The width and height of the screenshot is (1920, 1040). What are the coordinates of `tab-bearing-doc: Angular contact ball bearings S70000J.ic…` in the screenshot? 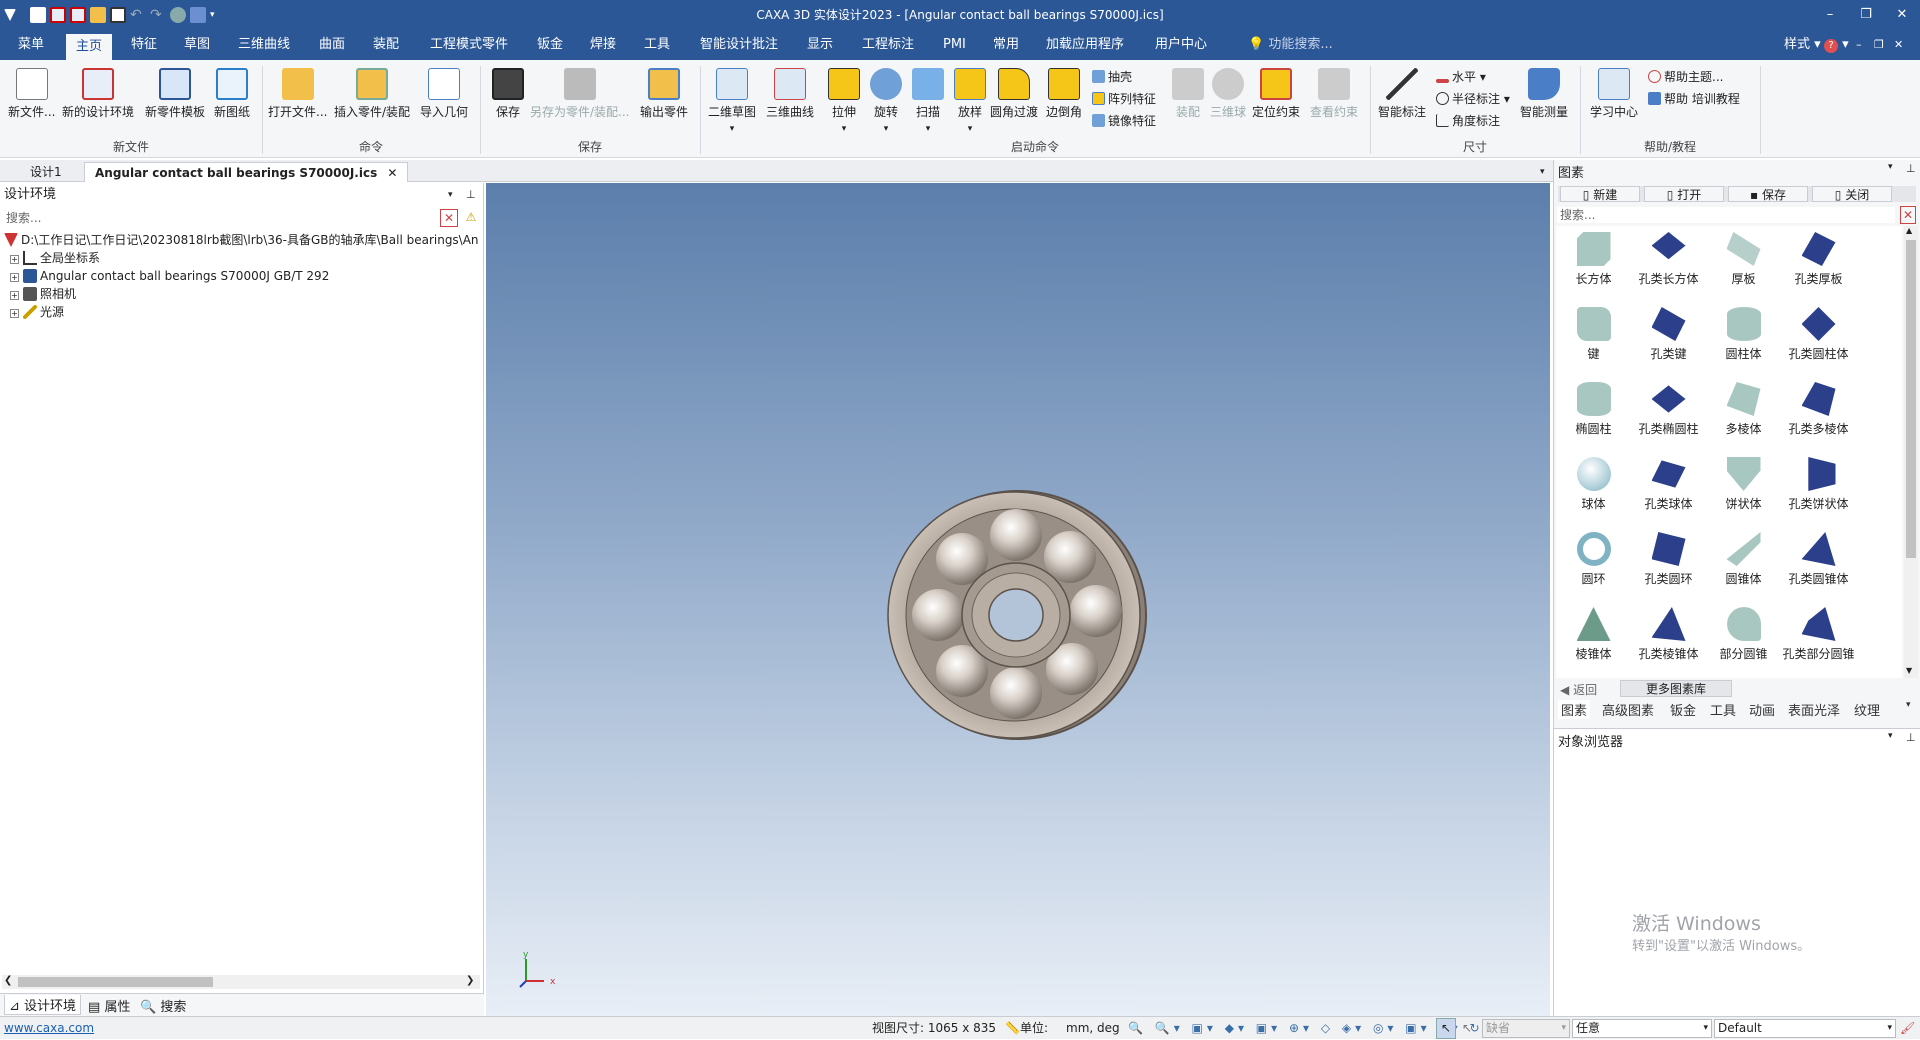 It's located at (246, 172).